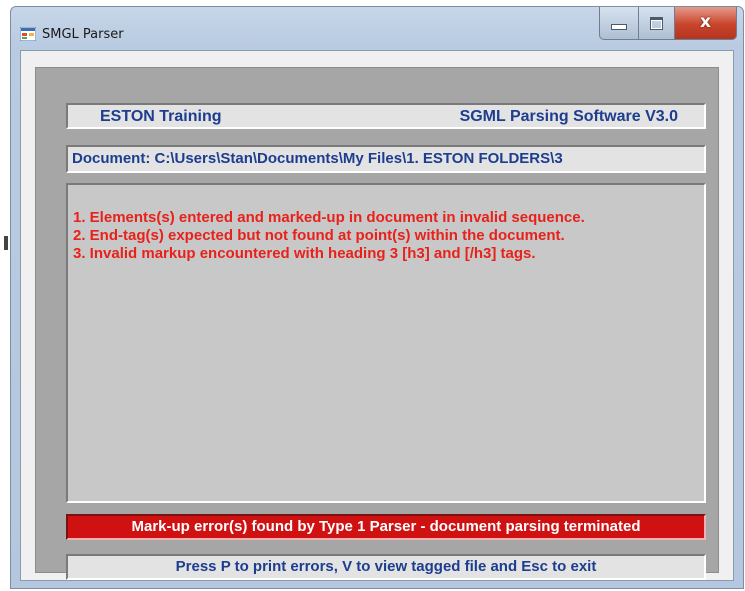 The width and height of the screenshot is (745, 591). Describe the element at coordinates (568, 116) in the screenshot. I see `software-version-label: SGML Parsing Software V3.0` at that location.